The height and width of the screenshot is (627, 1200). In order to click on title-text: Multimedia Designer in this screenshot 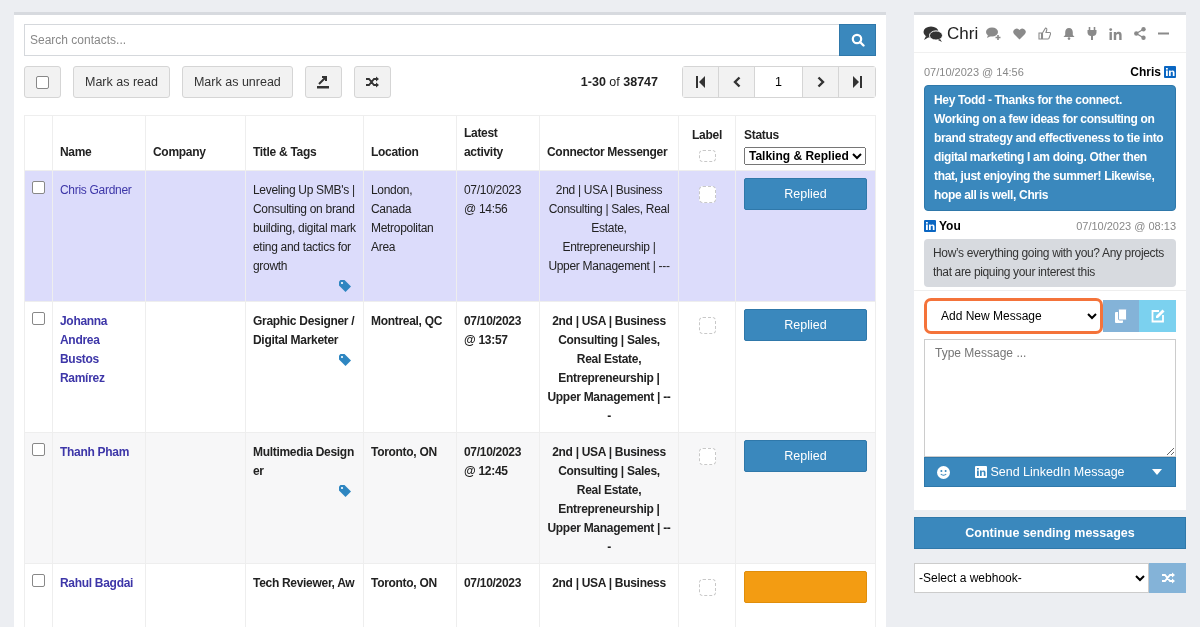, I will do `click(304, 462)`.